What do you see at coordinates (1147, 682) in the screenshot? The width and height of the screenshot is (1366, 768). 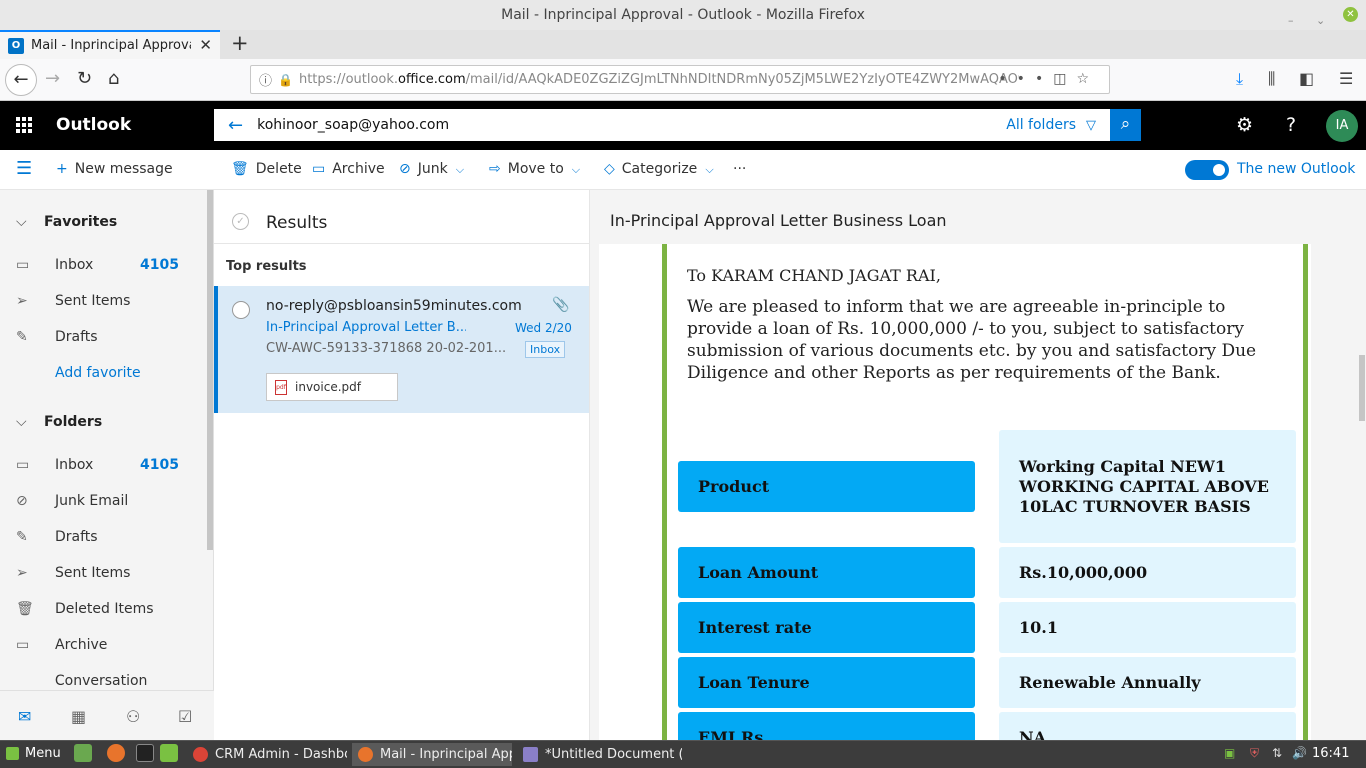 I see `table-row-value: Renewable Annually` at bounding box center [1147, 682].